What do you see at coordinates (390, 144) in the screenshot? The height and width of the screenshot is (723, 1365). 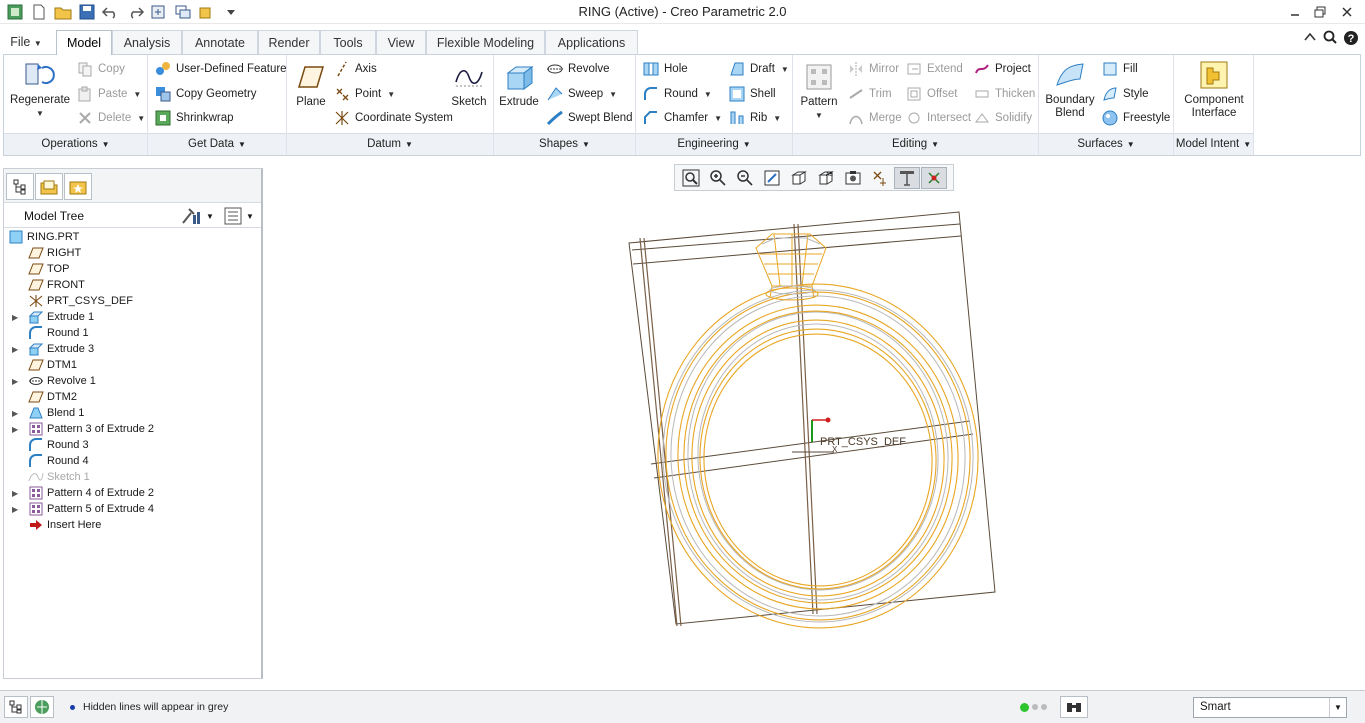 I see `group-label-datum: Datum ▼` at bounding box center [390, 144].